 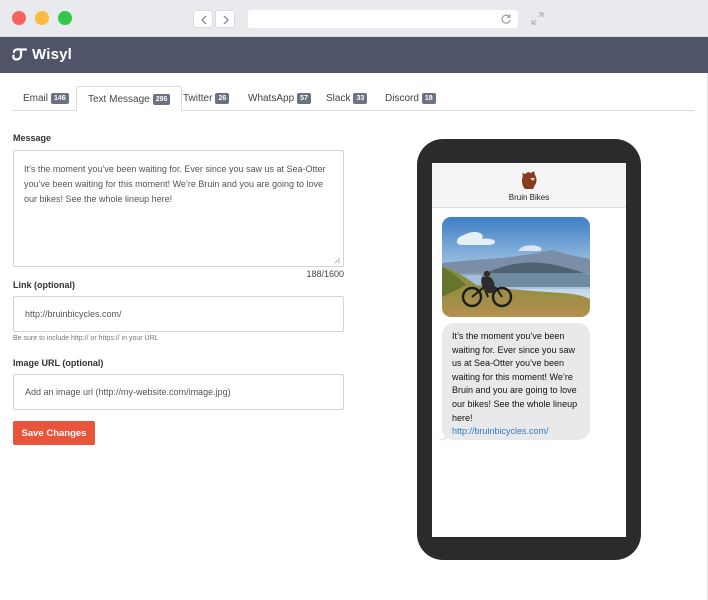 What do you see at coordinates (44, 285) in the screenshot?
I see `link-label: Link (optional)` at bounding box center [44, 285].